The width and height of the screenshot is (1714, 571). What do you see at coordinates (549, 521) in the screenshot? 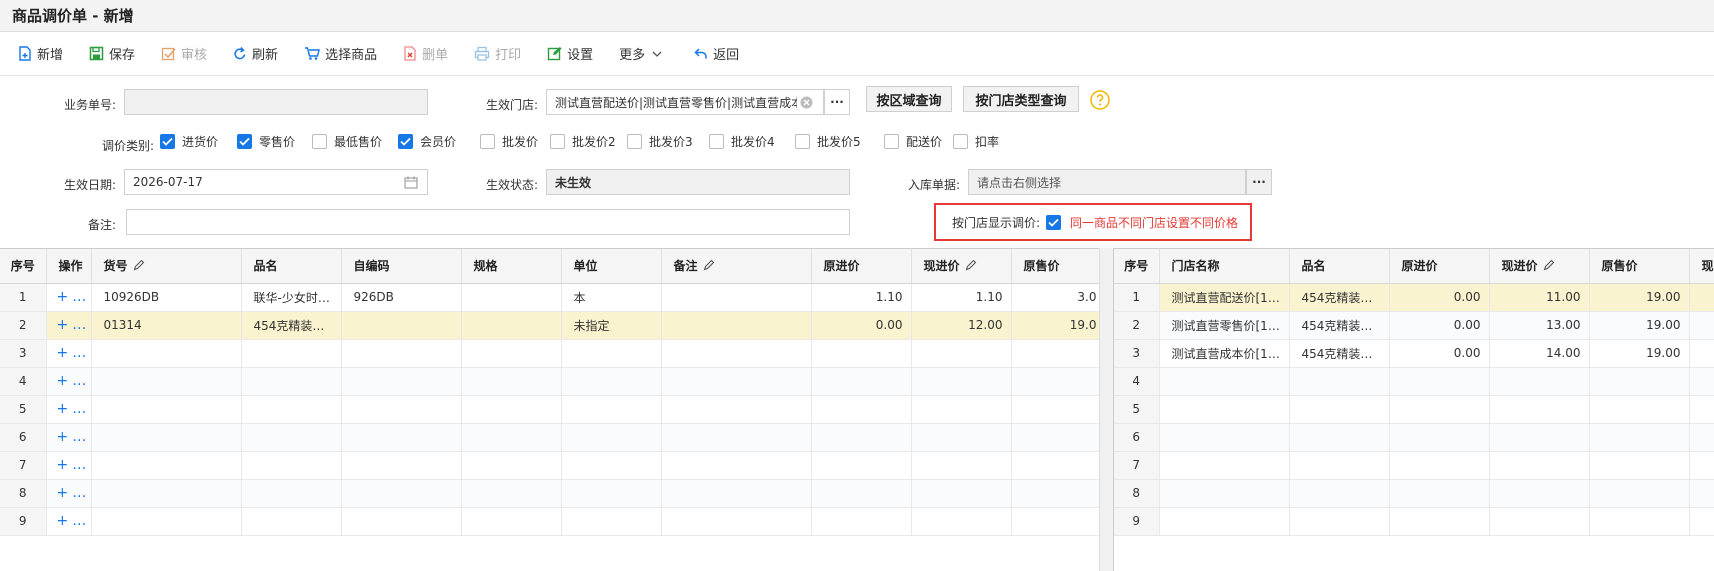
I see `table-row: 9+ −` at bounding box center [549, 521].